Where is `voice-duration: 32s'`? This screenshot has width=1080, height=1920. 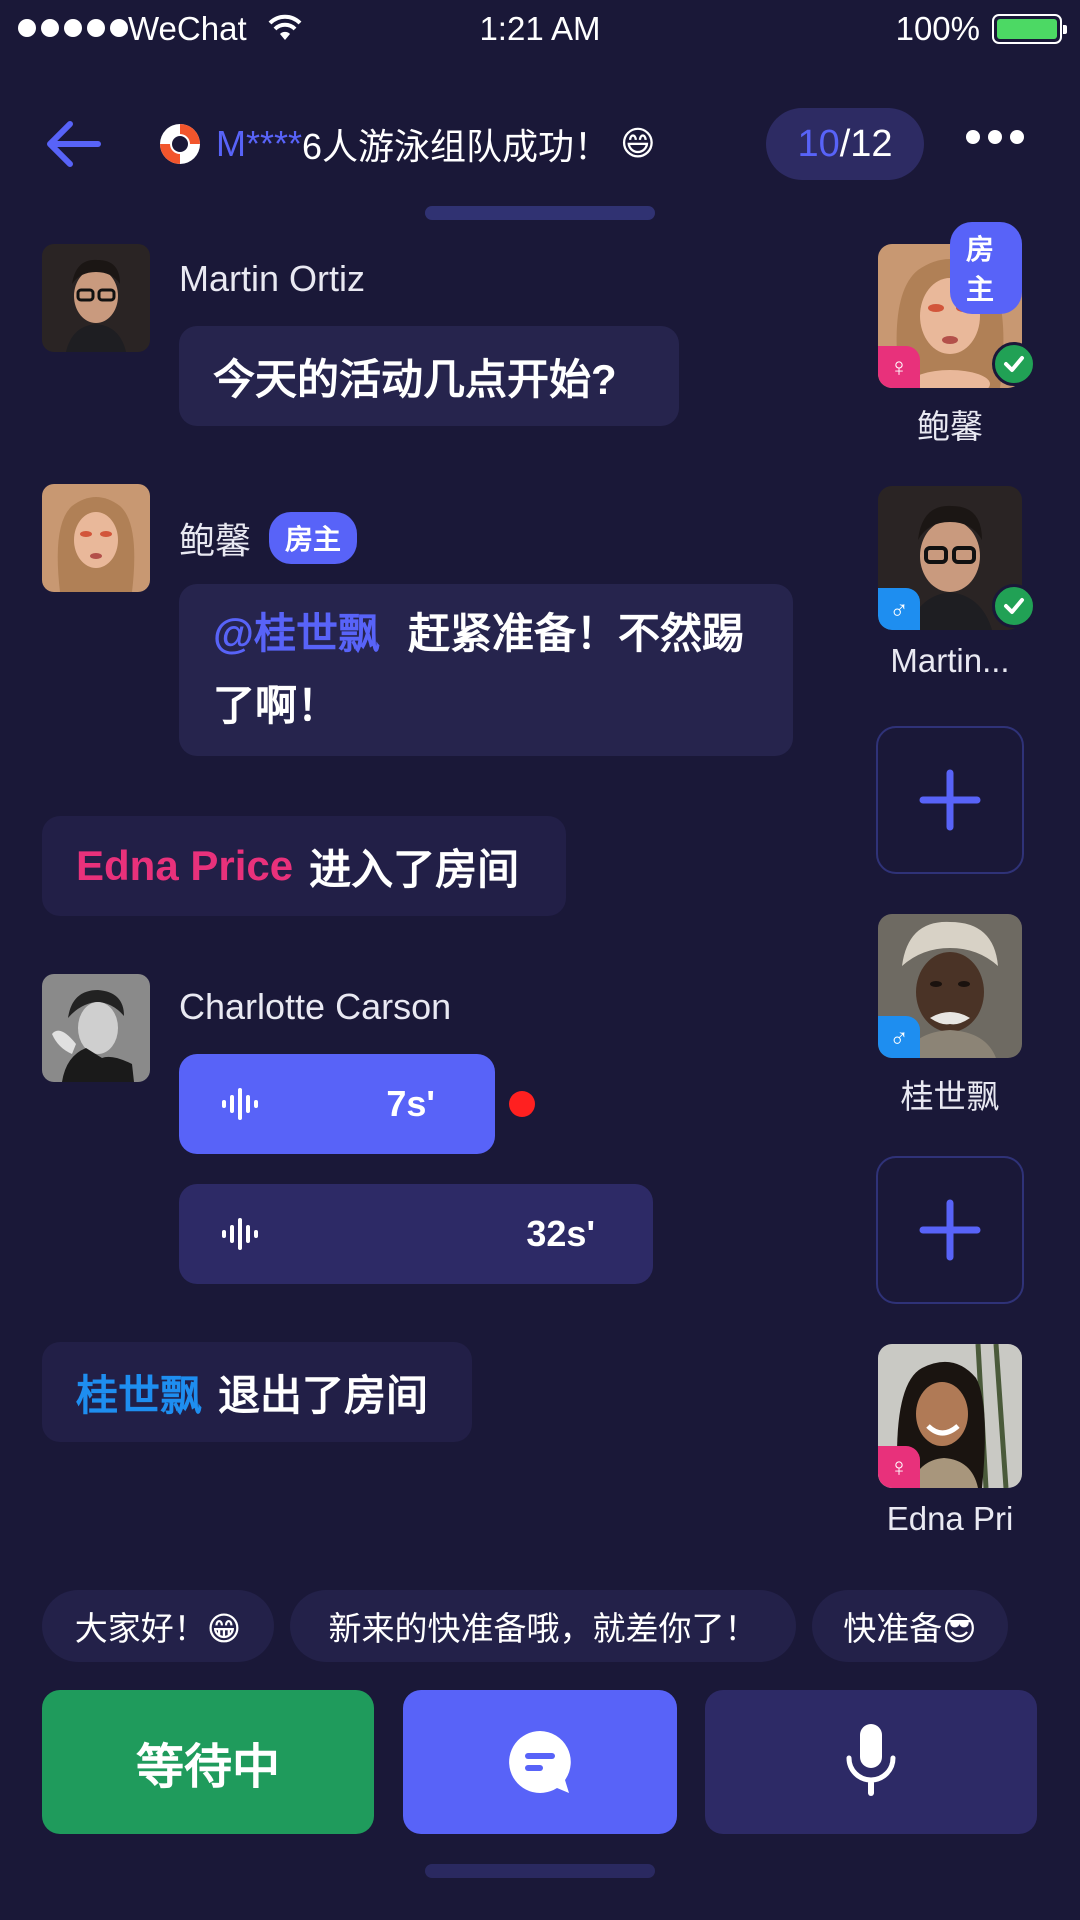 voice-duration: 32s' is located at coordinates (560, 1233).